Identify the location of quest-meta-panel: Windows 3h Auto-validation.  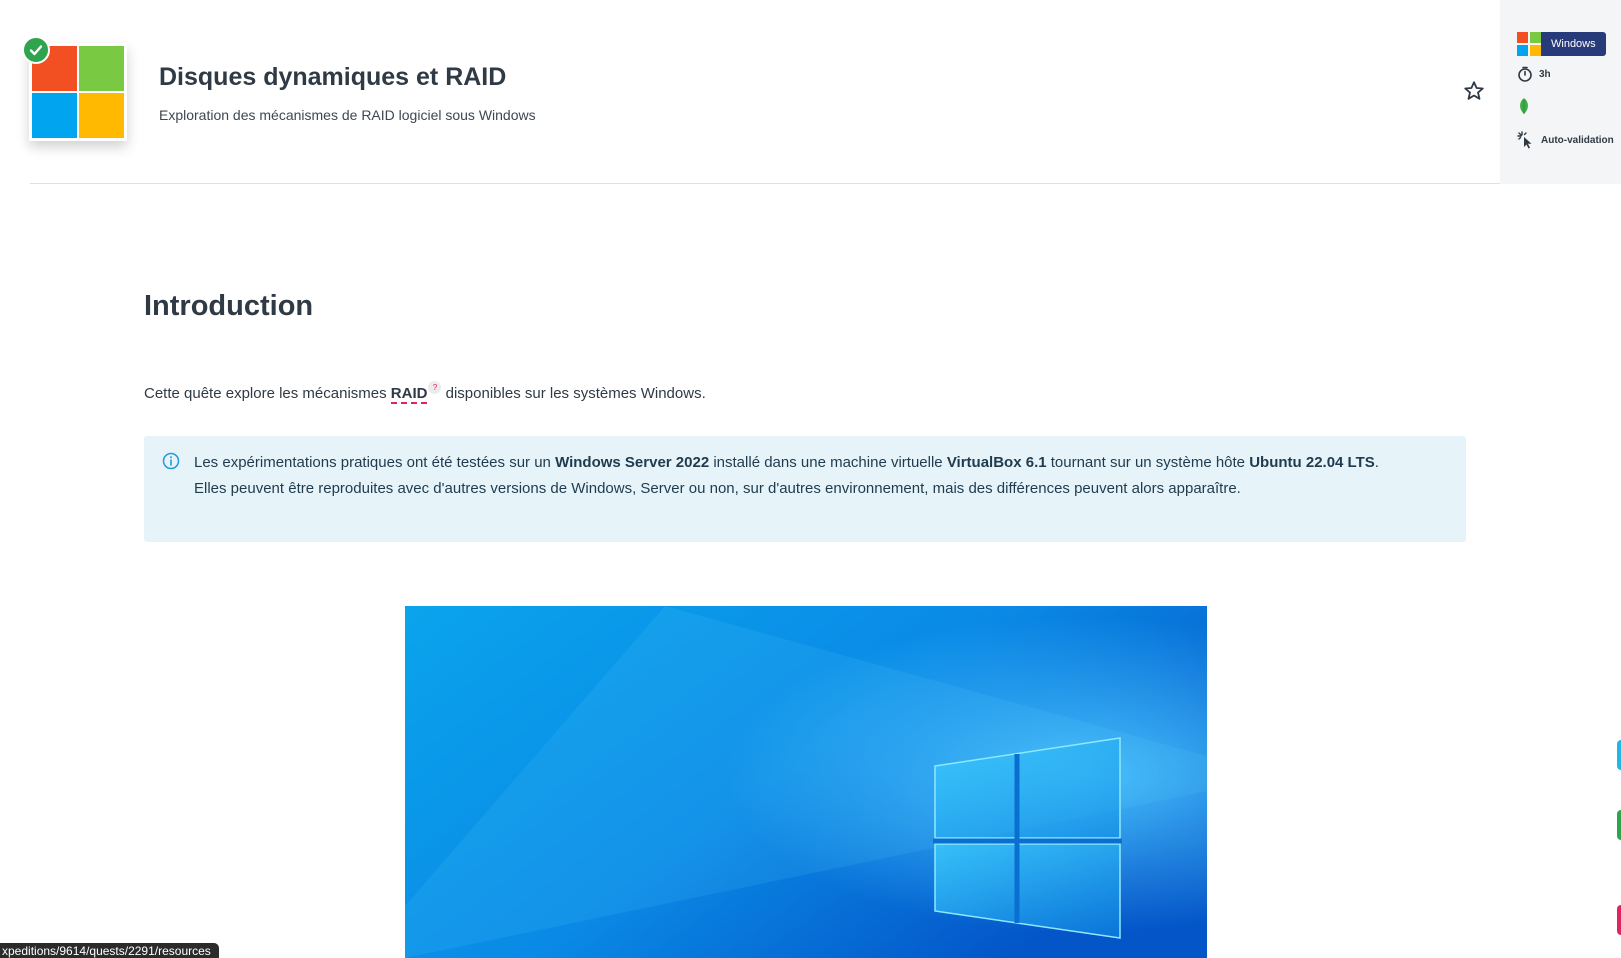
(1560, 92).